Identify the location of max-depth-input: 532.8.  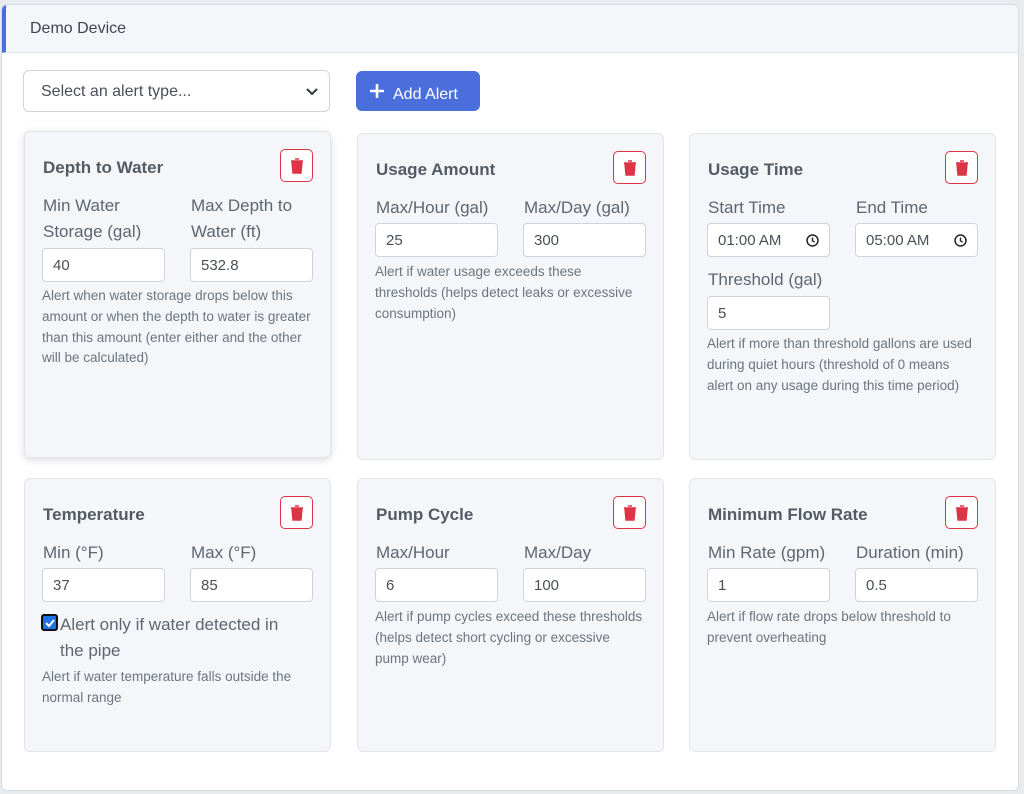
(251, 265).